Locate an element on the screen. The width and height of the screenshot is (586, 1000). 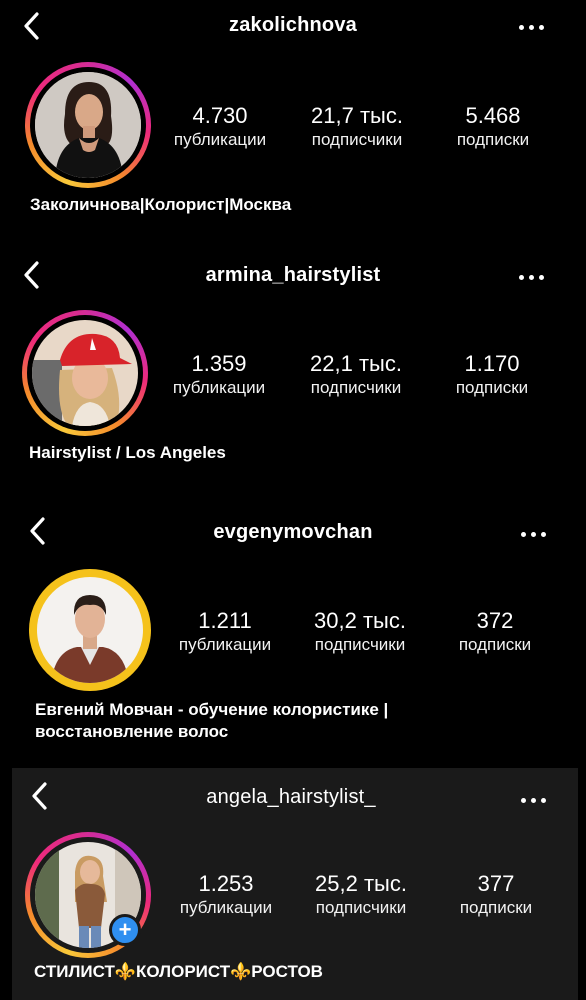
posts-stat: 1.359 публикации is located at coordinates (219, 375).